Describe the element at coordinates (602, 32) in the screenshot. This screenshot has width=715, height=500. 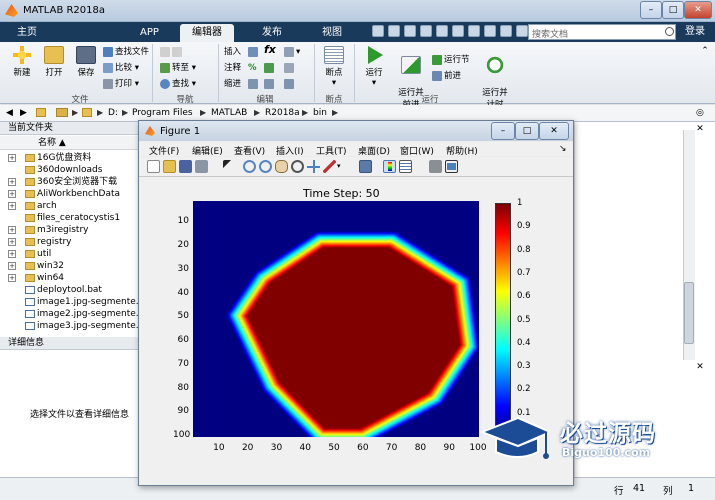
I see `search-input: 搜索文档` at that location.